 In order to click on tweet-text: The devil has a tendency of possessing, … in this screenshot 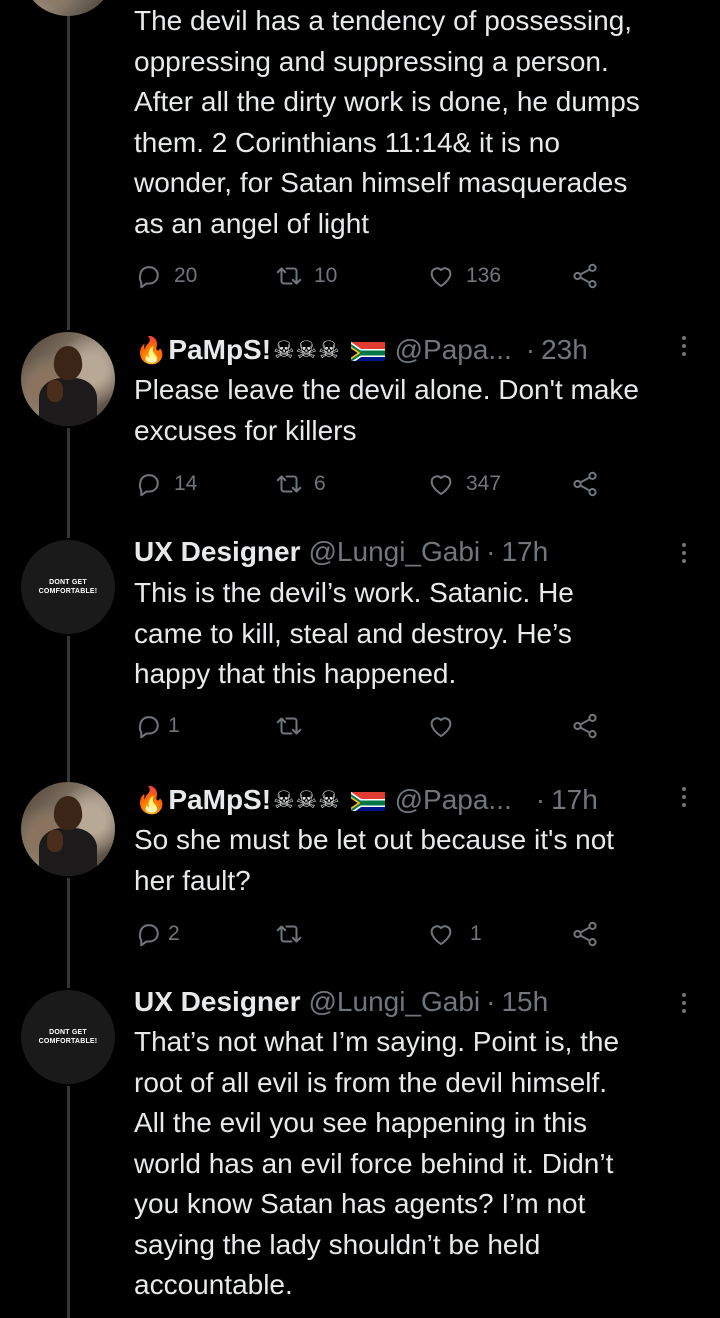, I will do `click(387, 122)`.